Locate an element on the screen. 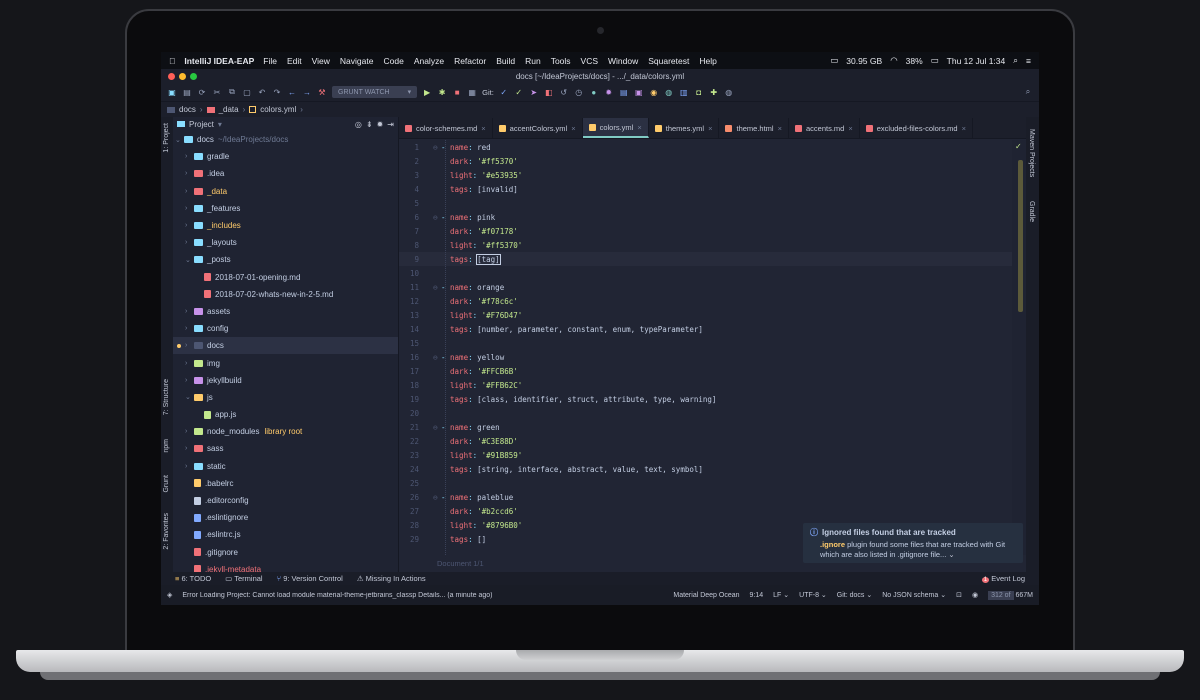 This screenshot has width=1200, height=700. menu-list-icon: ≡ is located at coordinates (1028, 61).